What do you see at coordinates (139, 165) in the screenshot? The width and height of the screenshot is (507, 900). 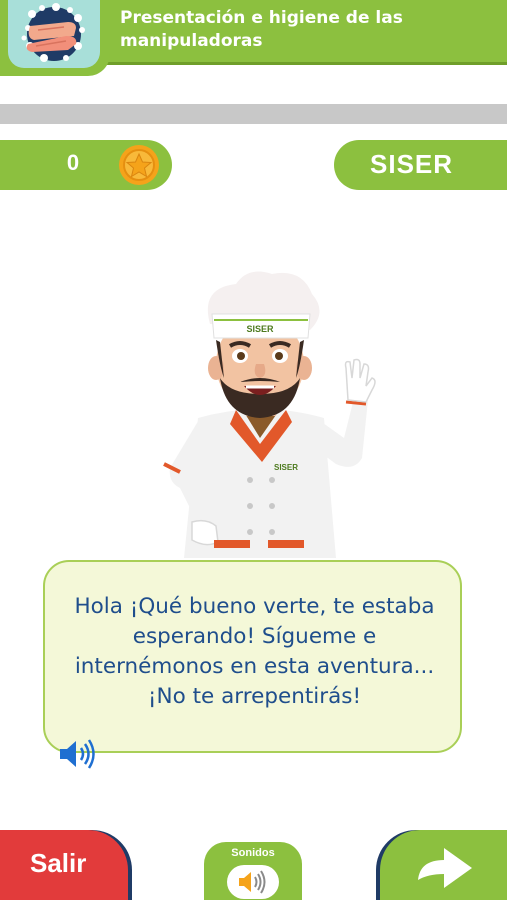 I see `star-coin-icon` at bounding box center [139, 165].